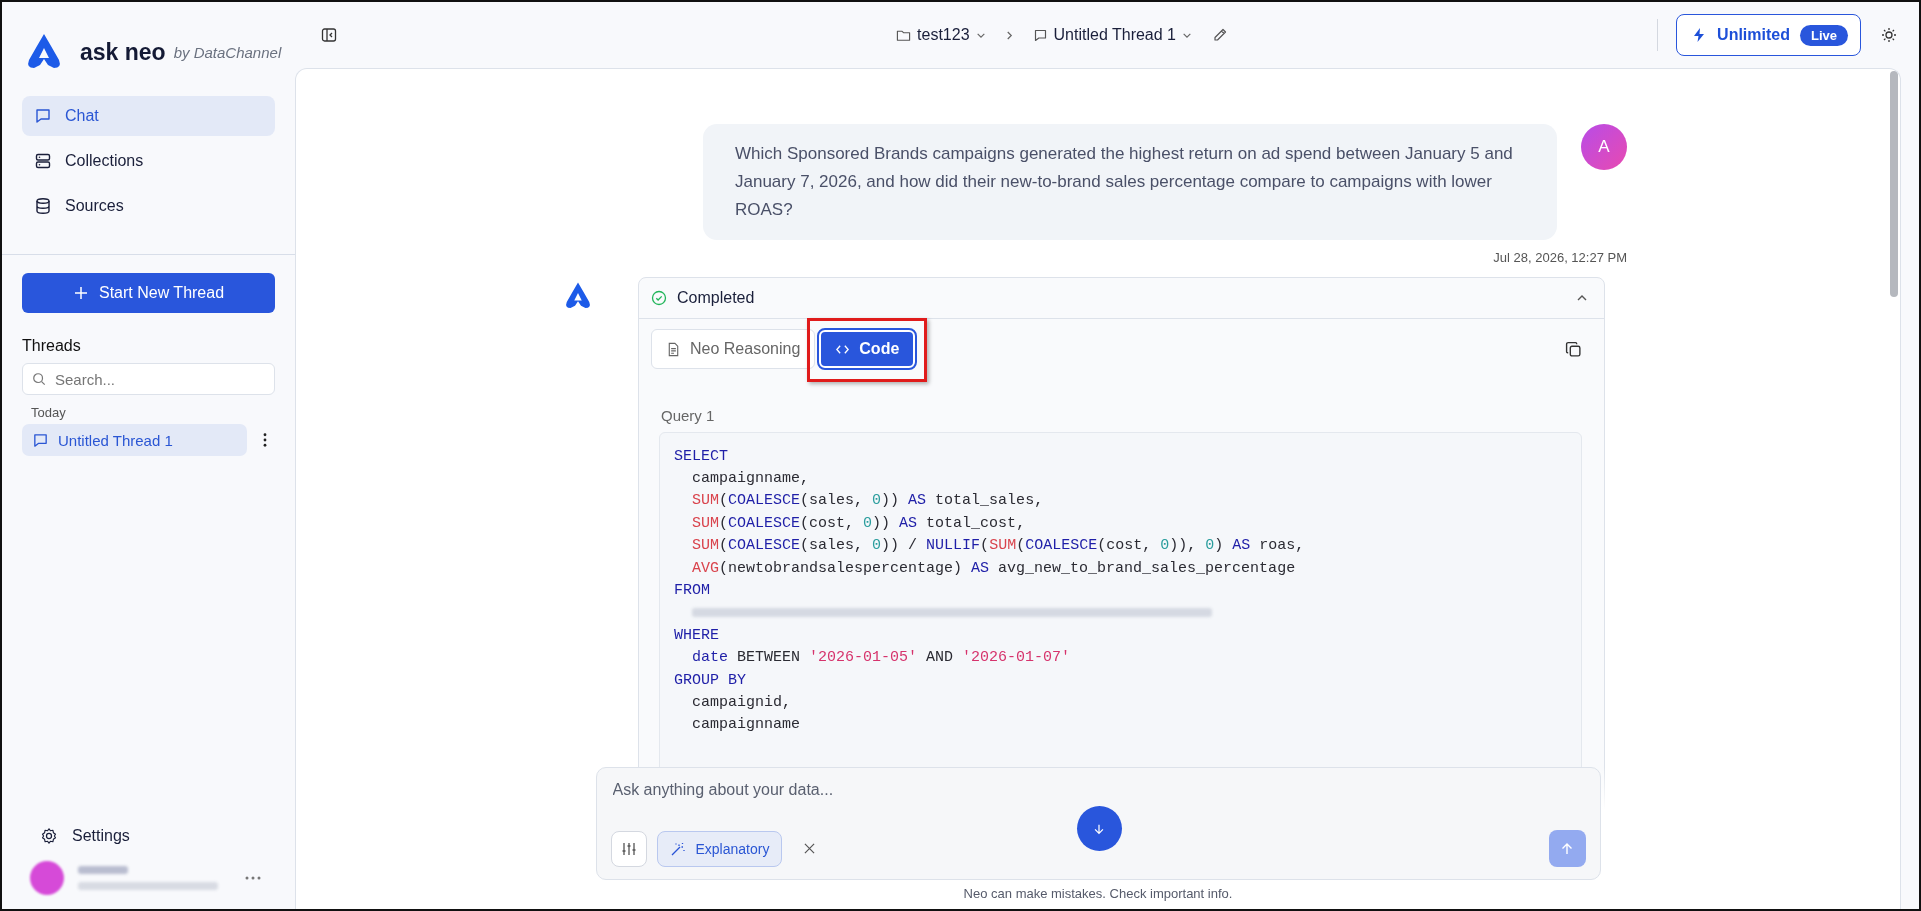 The width and height of the screenshot is (1921, 911). What do you see at coordinates (49, 836) in the screenshot?
I see `settings-icon` at bounding box center [49, 836].